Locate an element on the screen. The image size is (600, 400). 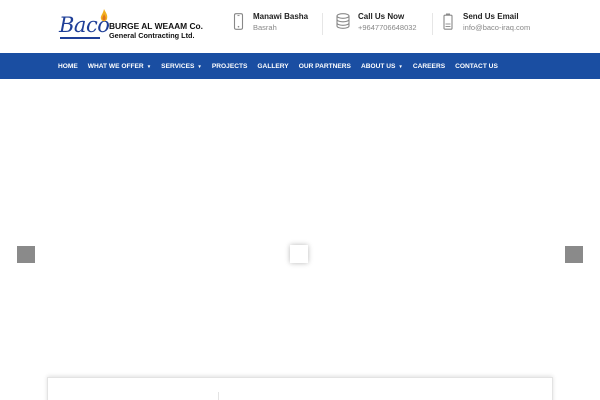
nav-item-what-we-offer: WHAT WE OFFER ▼ is located at coordinates (119, 66).